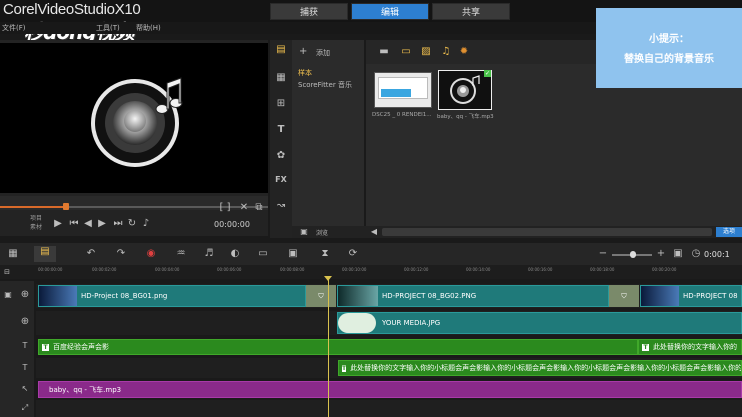  What do you see at coordinates (406, 52) in the screenshot?
I see `video-filter-icon: ▭` at bounding box center [406, 52].